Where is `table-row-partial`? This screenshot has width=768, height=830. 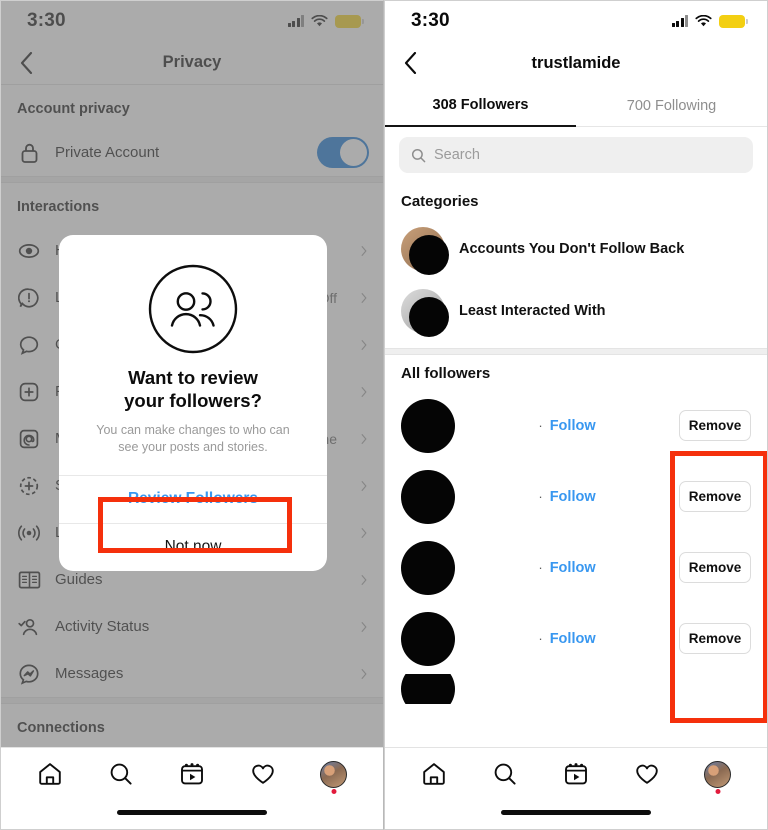 table-row-partial is located at coordinates (576, 689).